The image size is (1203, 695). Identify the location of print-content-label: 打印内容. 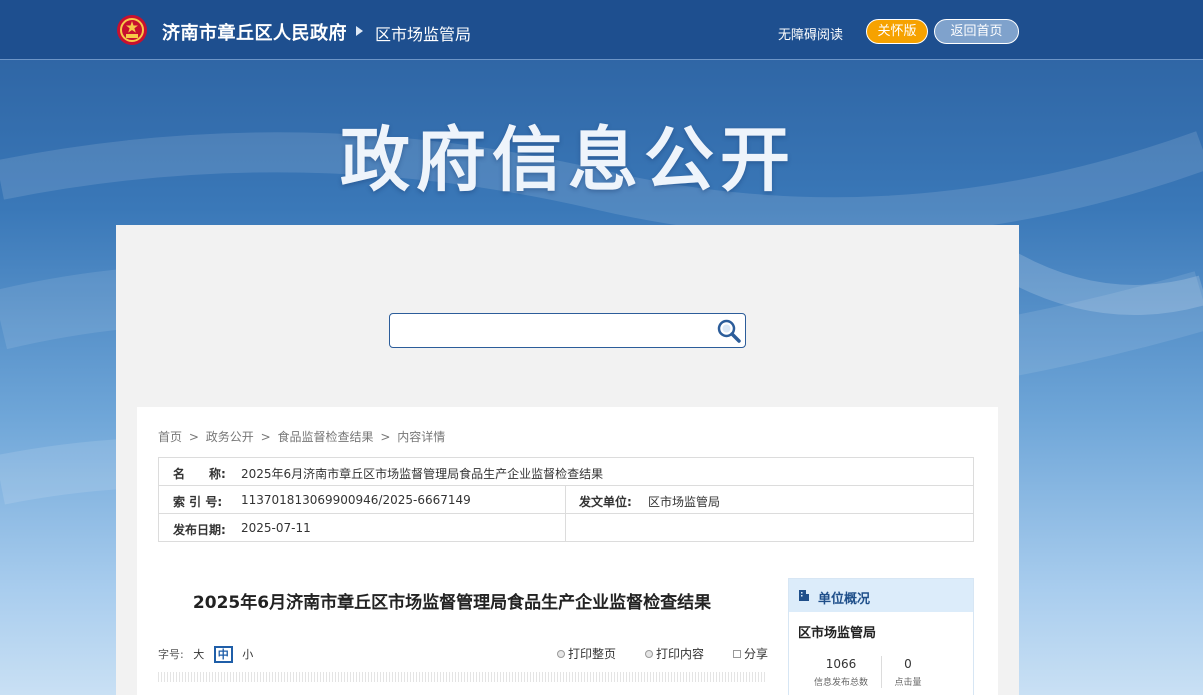
(680, 654).